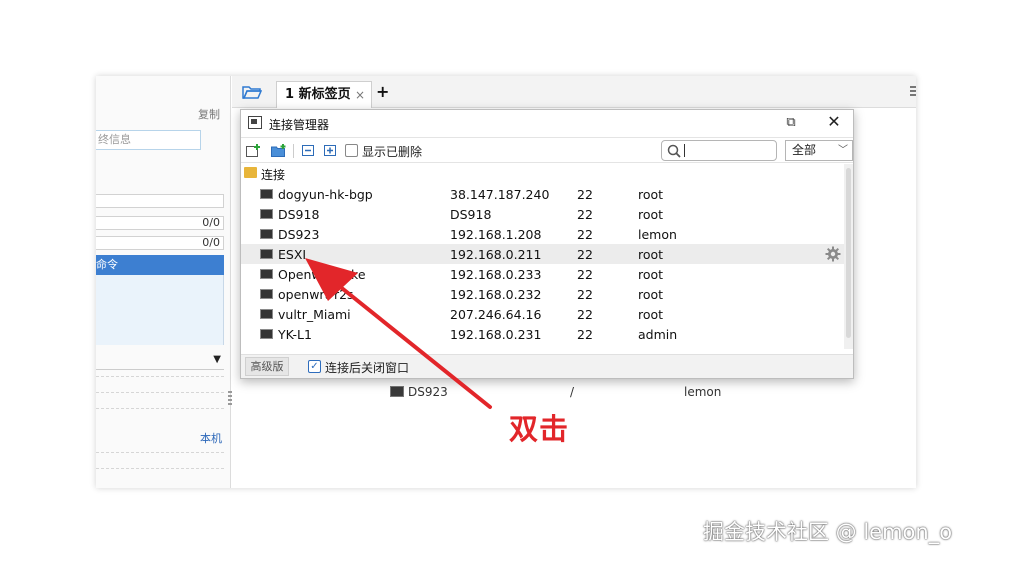 Image resolution: width=1012 pixels, height=563 pixels. What do you see at coordinates (848, 256) in the screenshot?
I see `vertical-scrollbar` at bounding box center [848, 256].